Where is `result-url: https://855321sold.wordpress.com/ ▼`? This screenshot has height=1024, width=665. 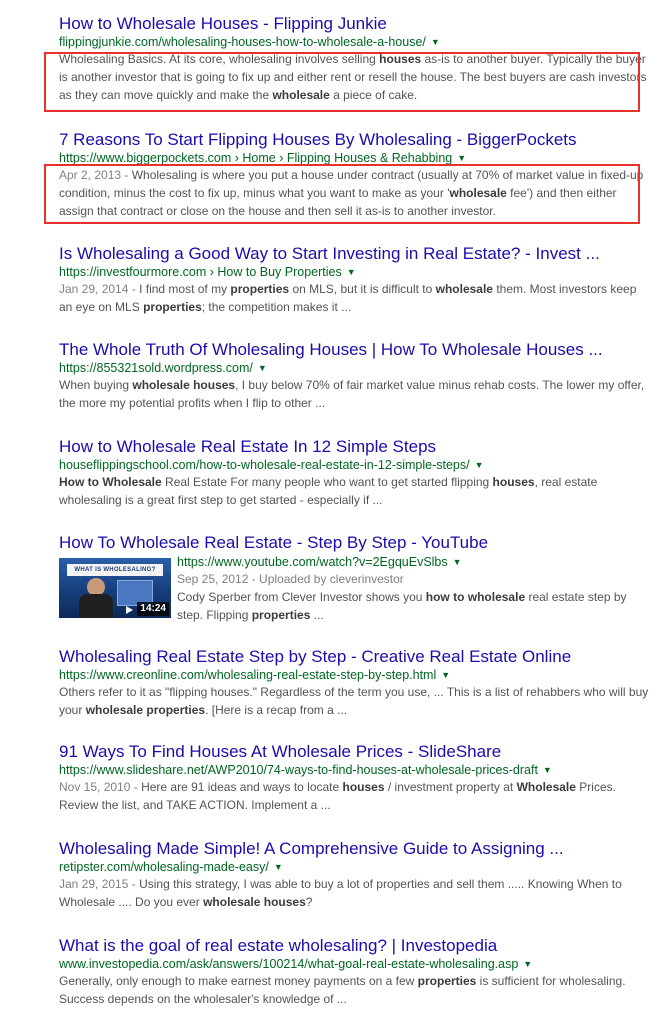
result-url: https://855321sold.wordpress.com/ ▼ is located at coordinates (354, 368).